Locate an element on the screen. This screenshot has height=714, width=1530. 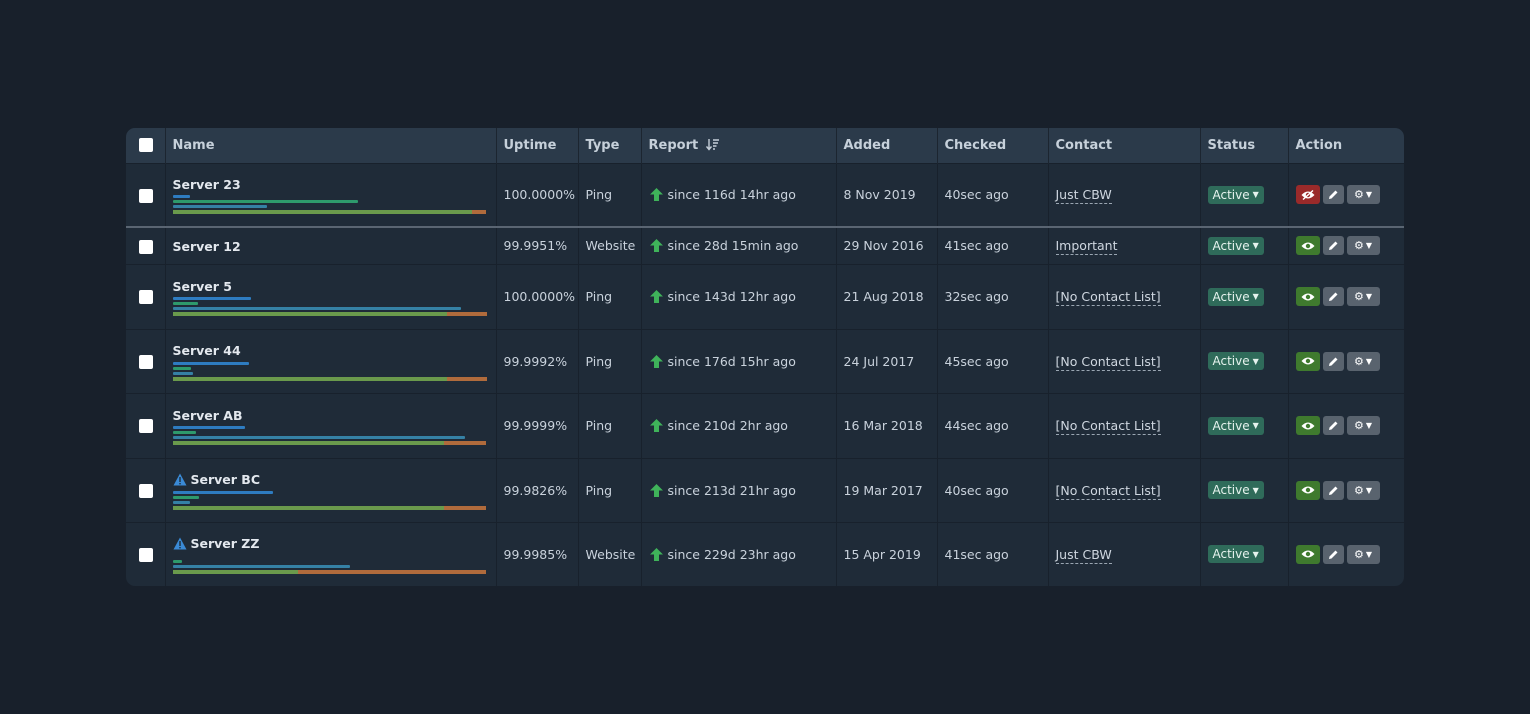
server-name-line: Server 5 is located at coordinates (331, 286).